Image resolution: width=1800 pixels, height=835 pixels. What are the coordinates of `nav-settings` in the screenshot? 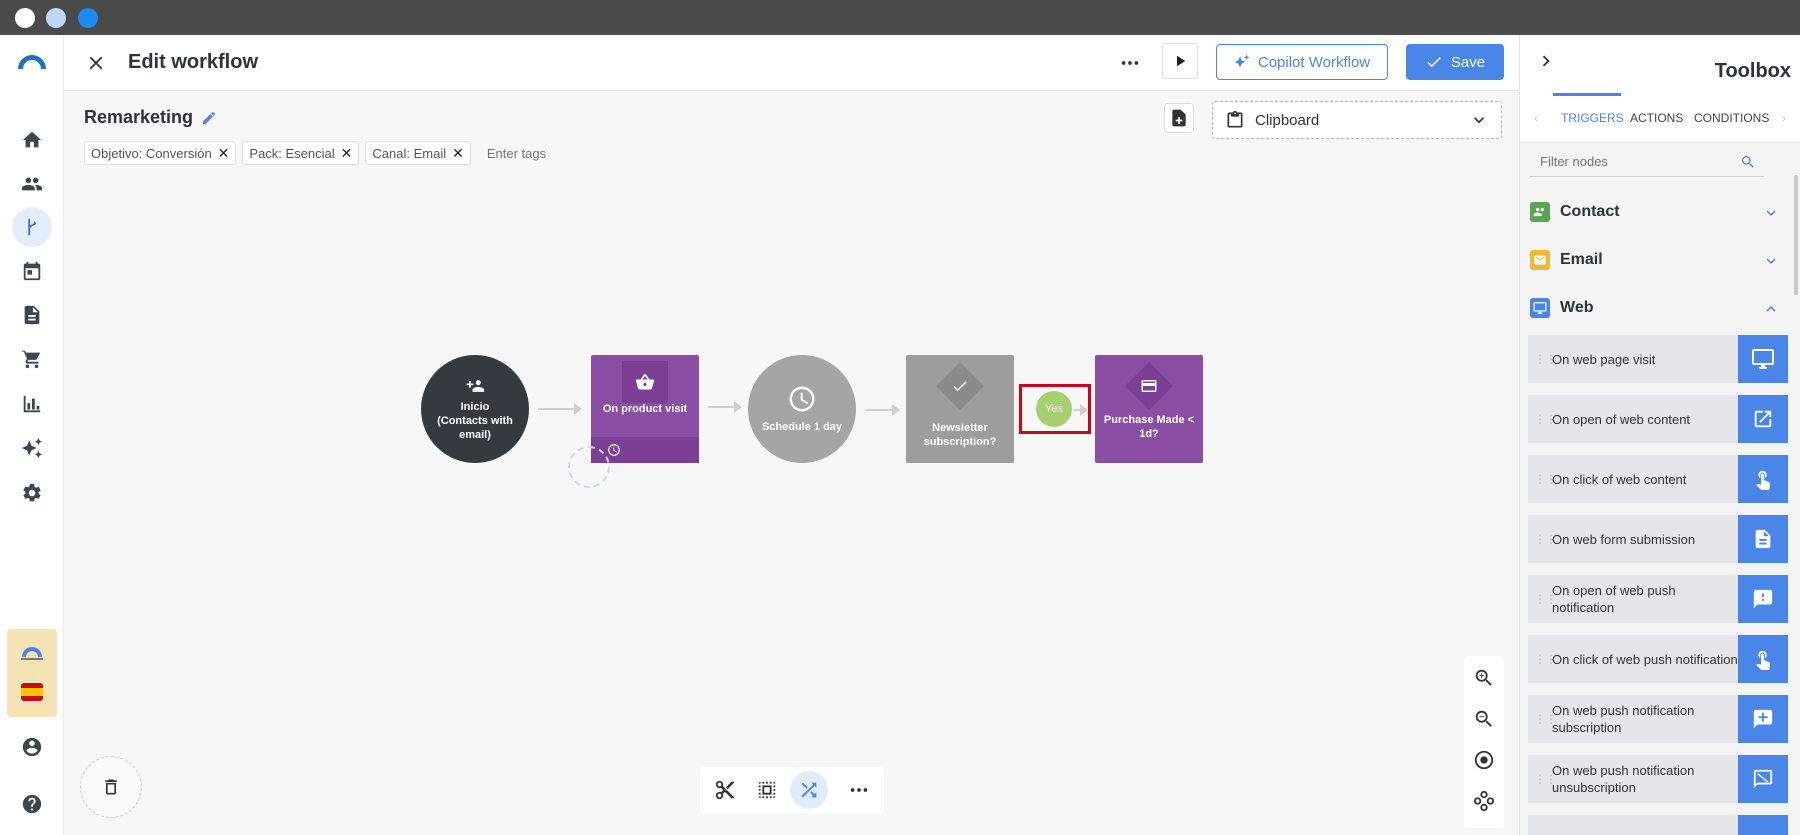 It's located at (32, 493).